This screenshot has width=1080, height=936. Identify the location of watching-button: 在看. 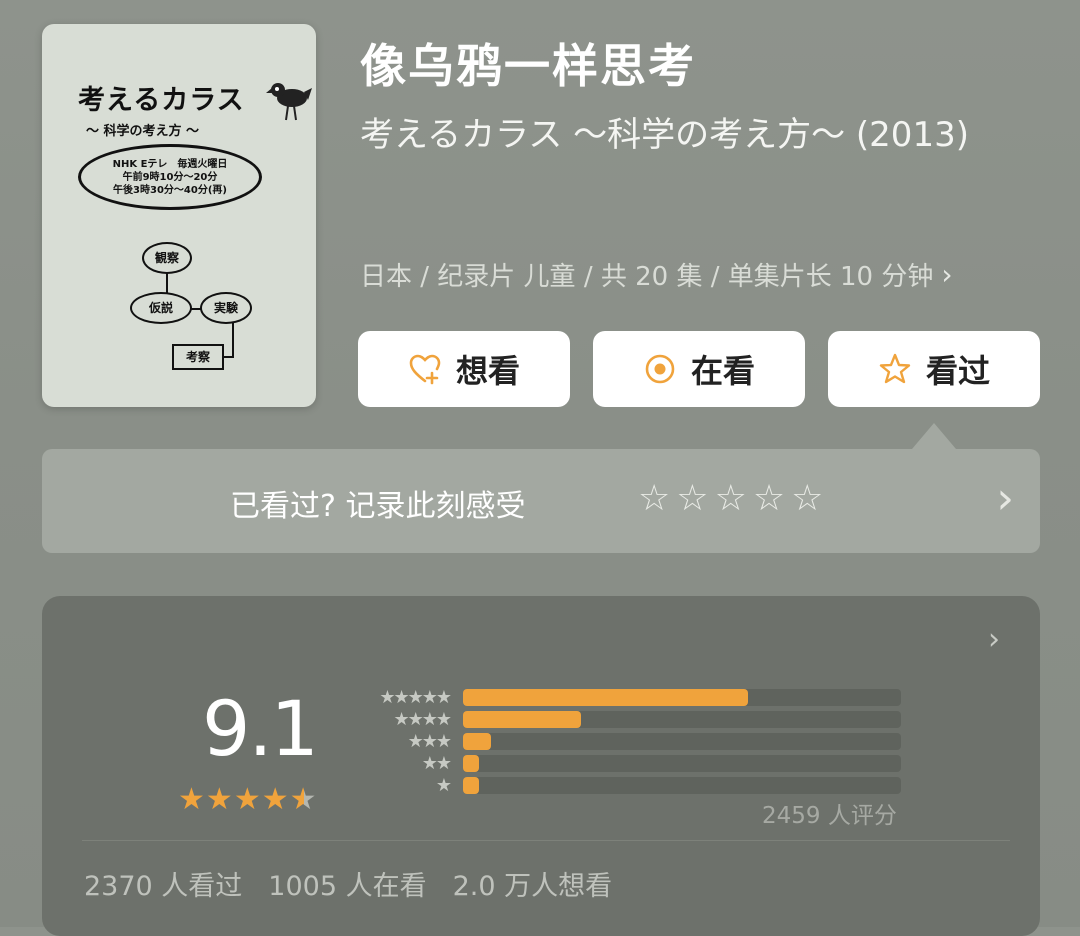
(699, 369).